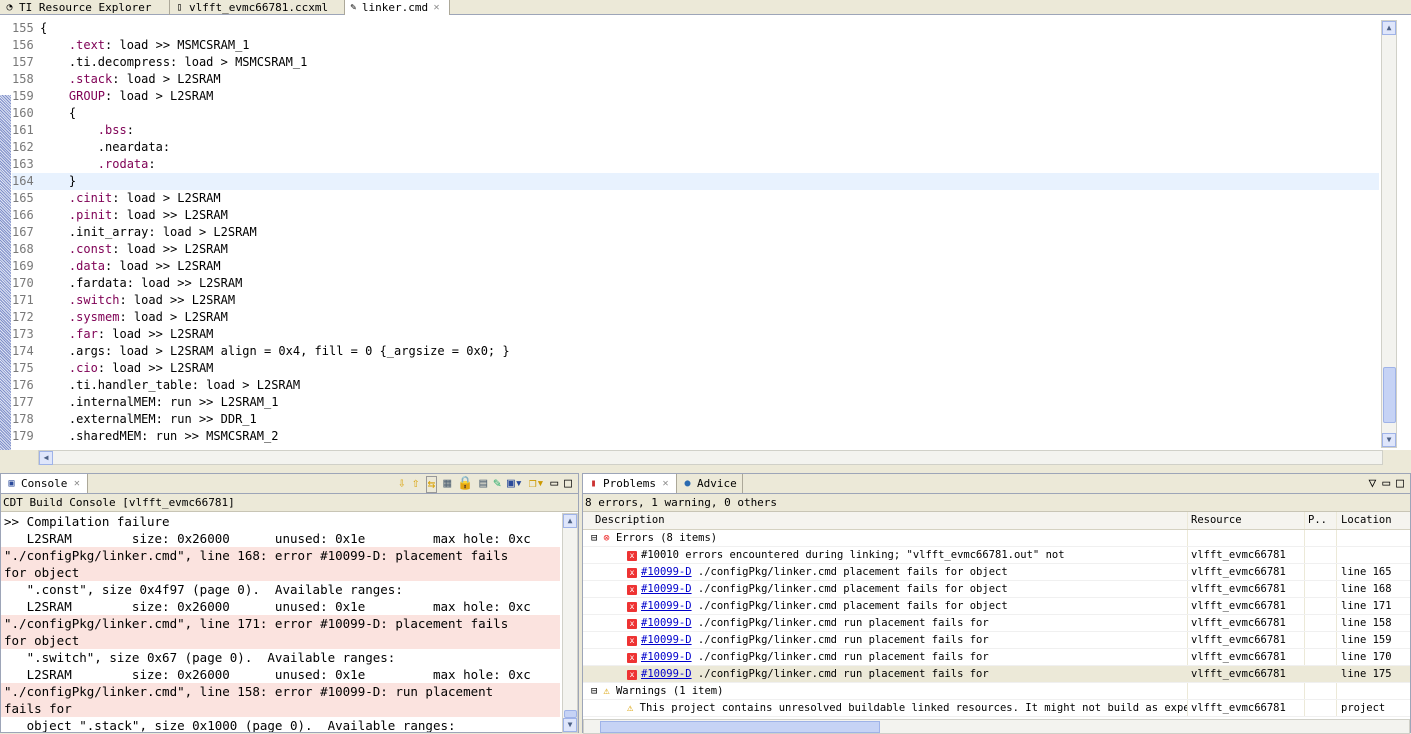  I want to click on code-line: 157 .ti.decompress: load > MSMCSRAM_1, so click(695, 62).